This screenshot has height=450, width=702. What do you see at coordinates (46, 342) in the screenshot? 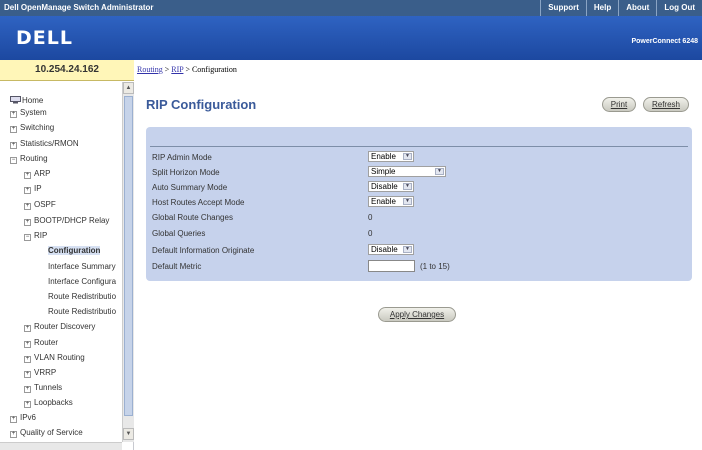
I see `tree-label-router: Router` at bounding box center [46, 342].